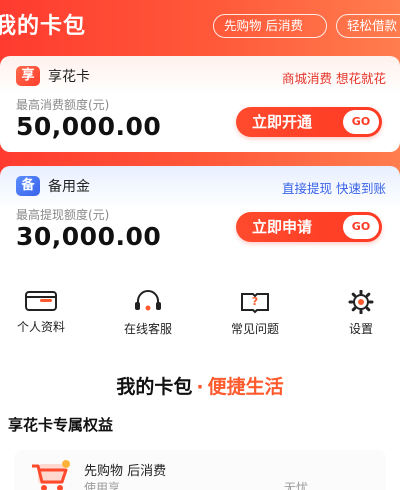 This screenshot has height=490, width=400. I want to click on xiang-icon: 享, so click(28, 76).